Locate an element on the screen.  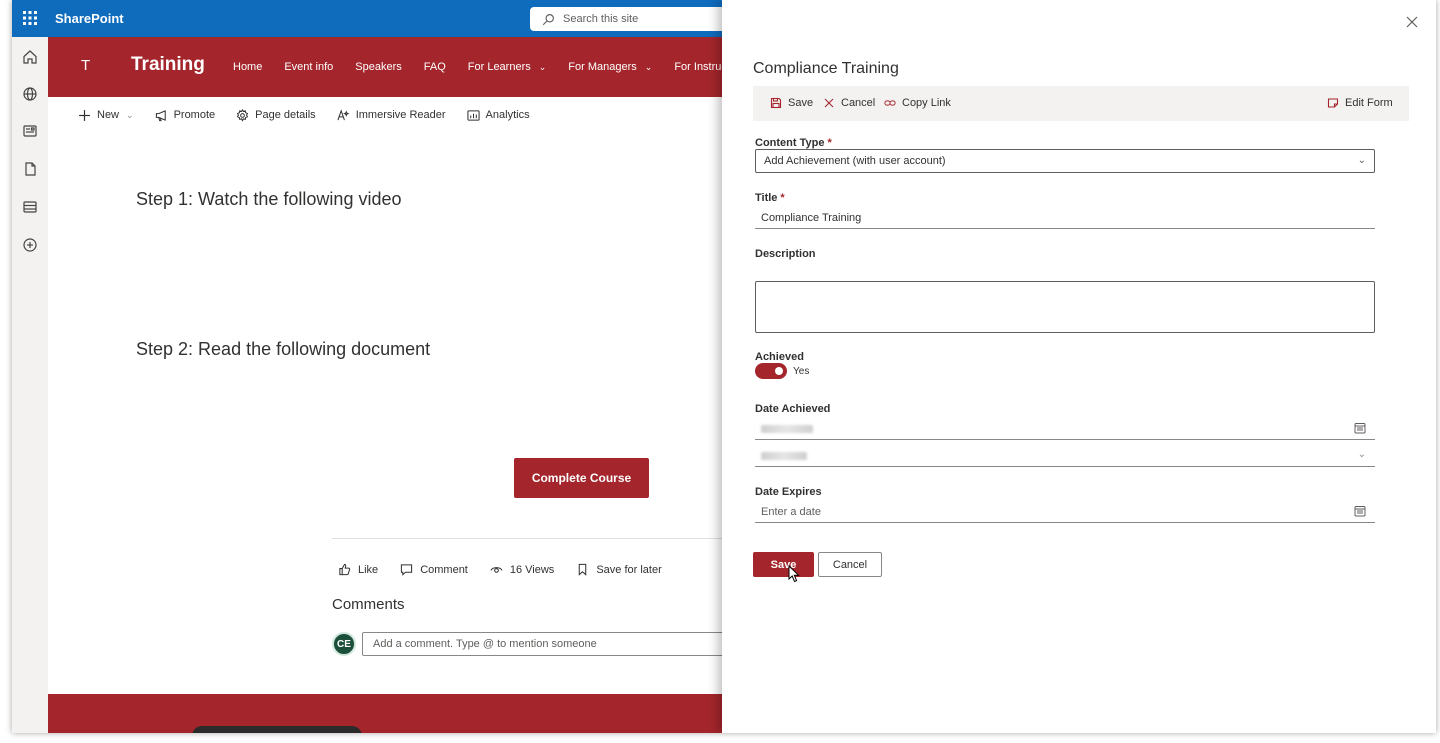
views-count: 16 Views is located at coordinates (522, 569).